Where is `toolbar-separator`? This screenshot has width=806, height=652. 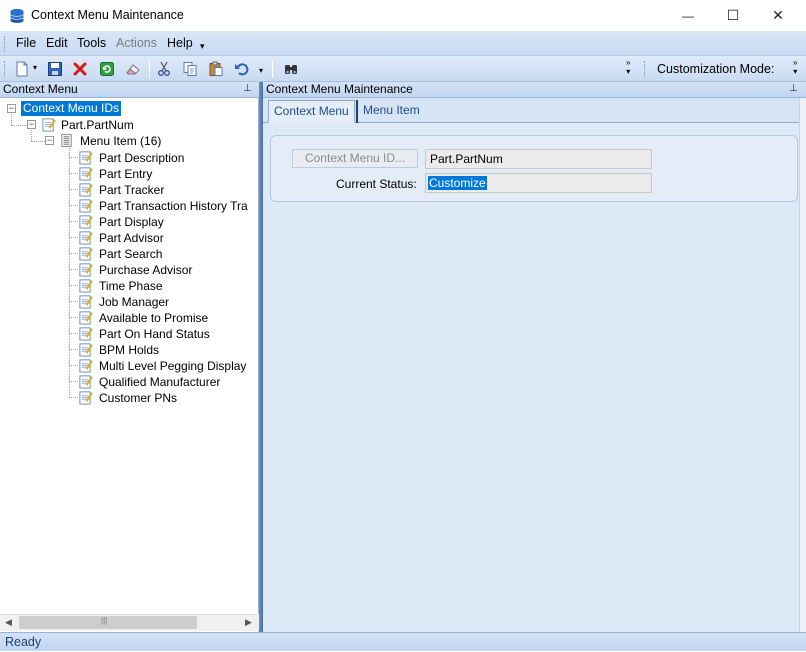 toolbar-separator is located at coordinates (149, 69).